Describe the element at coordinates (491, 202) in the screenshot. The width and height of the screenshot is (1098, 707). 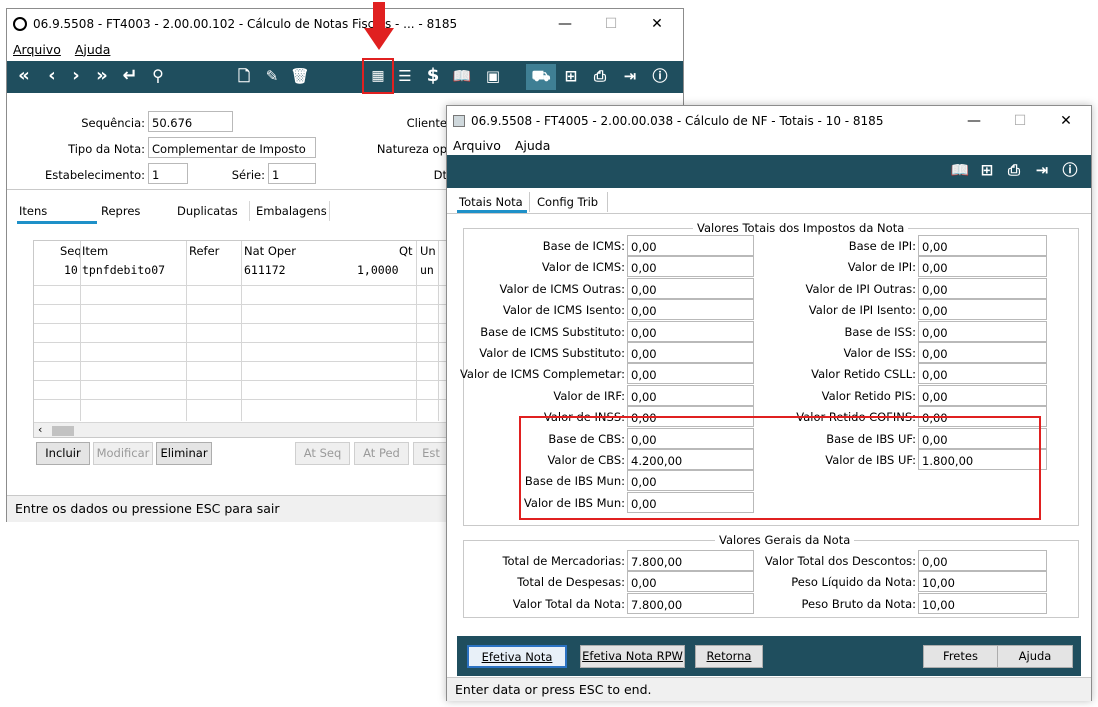
I see `tab-totais-nota: Totais Nota` at that location.